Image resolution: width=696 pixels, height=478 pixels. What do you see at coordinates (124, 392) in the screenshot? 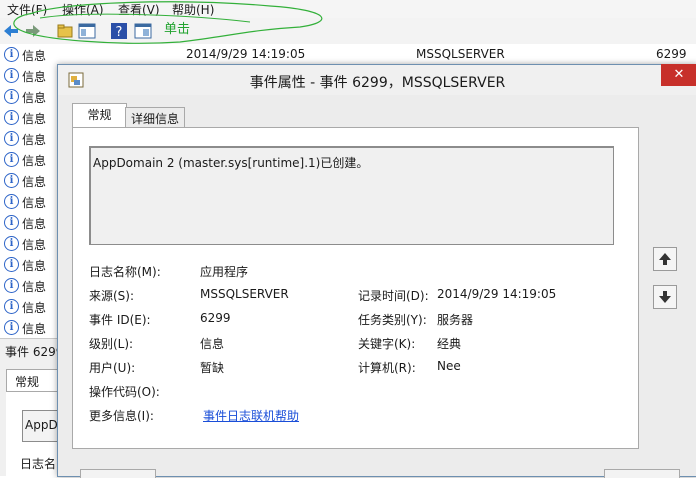
I see `opcode-label: 操作代码(O):` at bounding box center [124, 392].